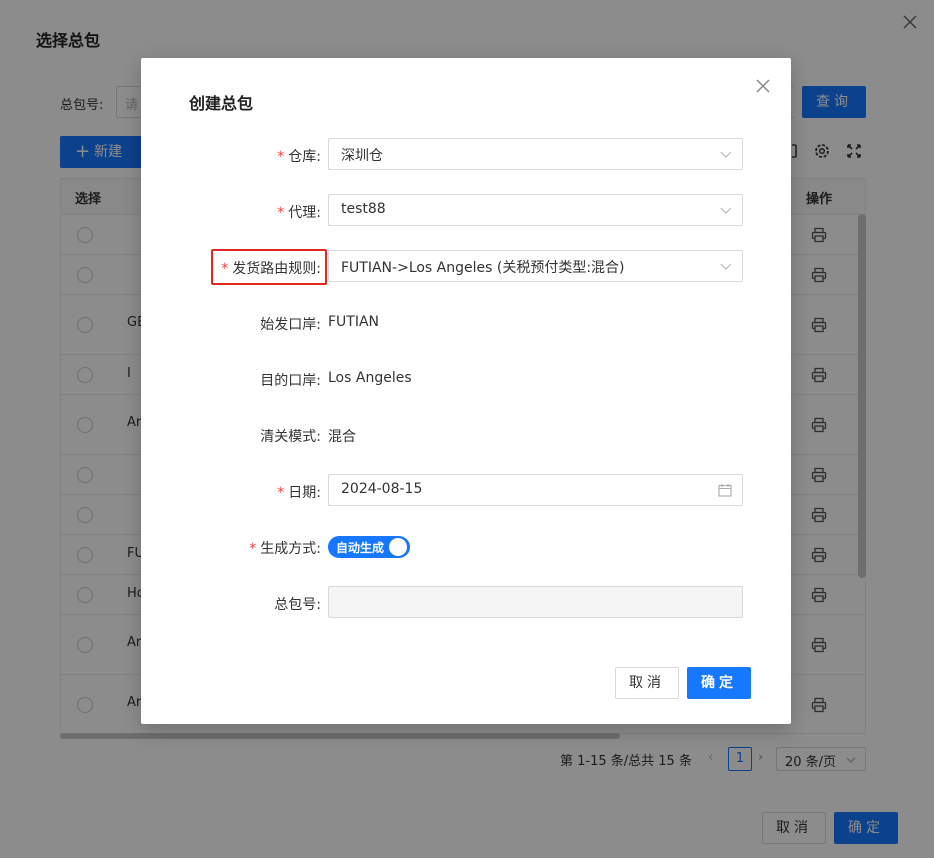 Image resolution: width=934 pixels, height=858 pixels. I want to click on warehouse-select: 深圳仓, so click(535, 154).